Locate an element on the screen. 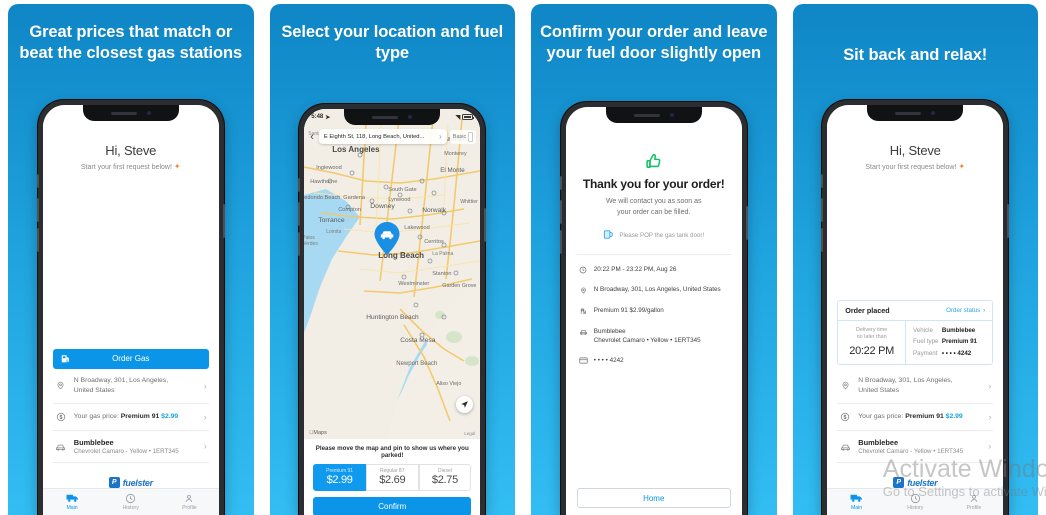 Image resolution: width=1046 pixels, height=515 pixels. panel-headline: Select your location and fuel type is located at coordinates (392, 43).